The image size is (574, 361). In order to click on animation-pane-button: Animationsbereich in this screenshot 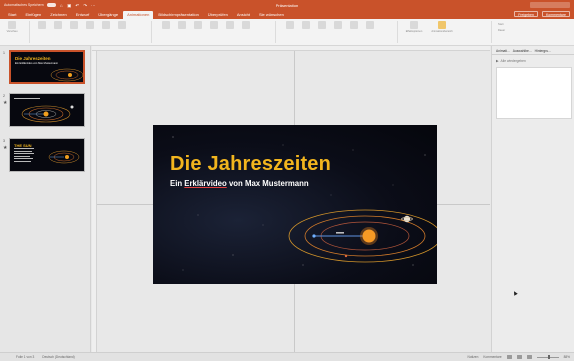, I will do `click(442, 27)`.